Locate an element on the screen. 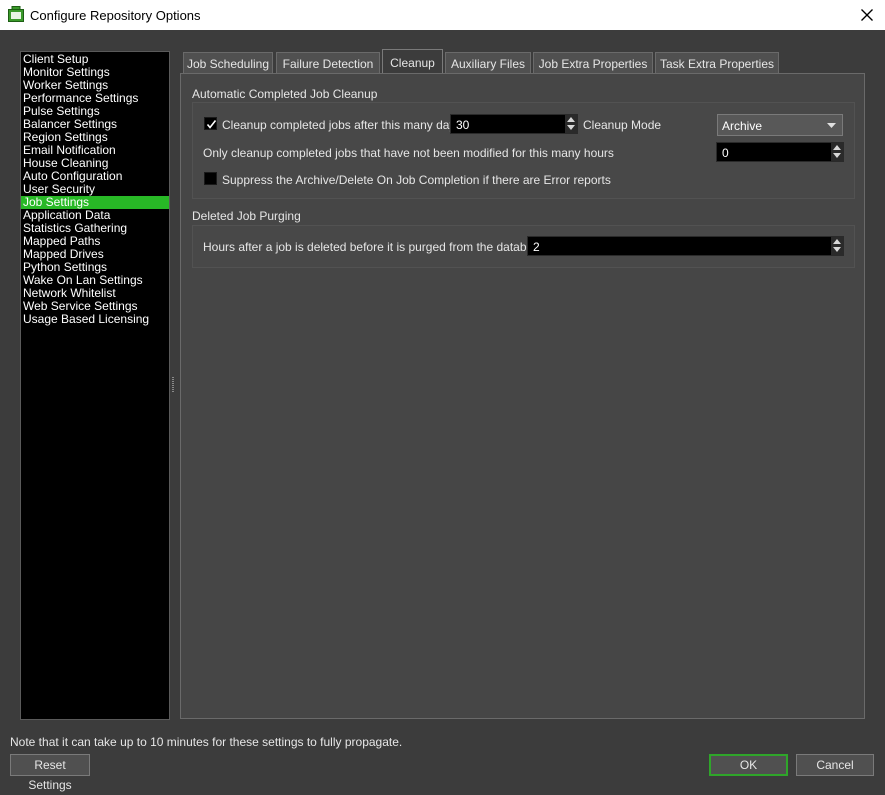  dropdown-arrow-icon is located at coordinates (831, 125).